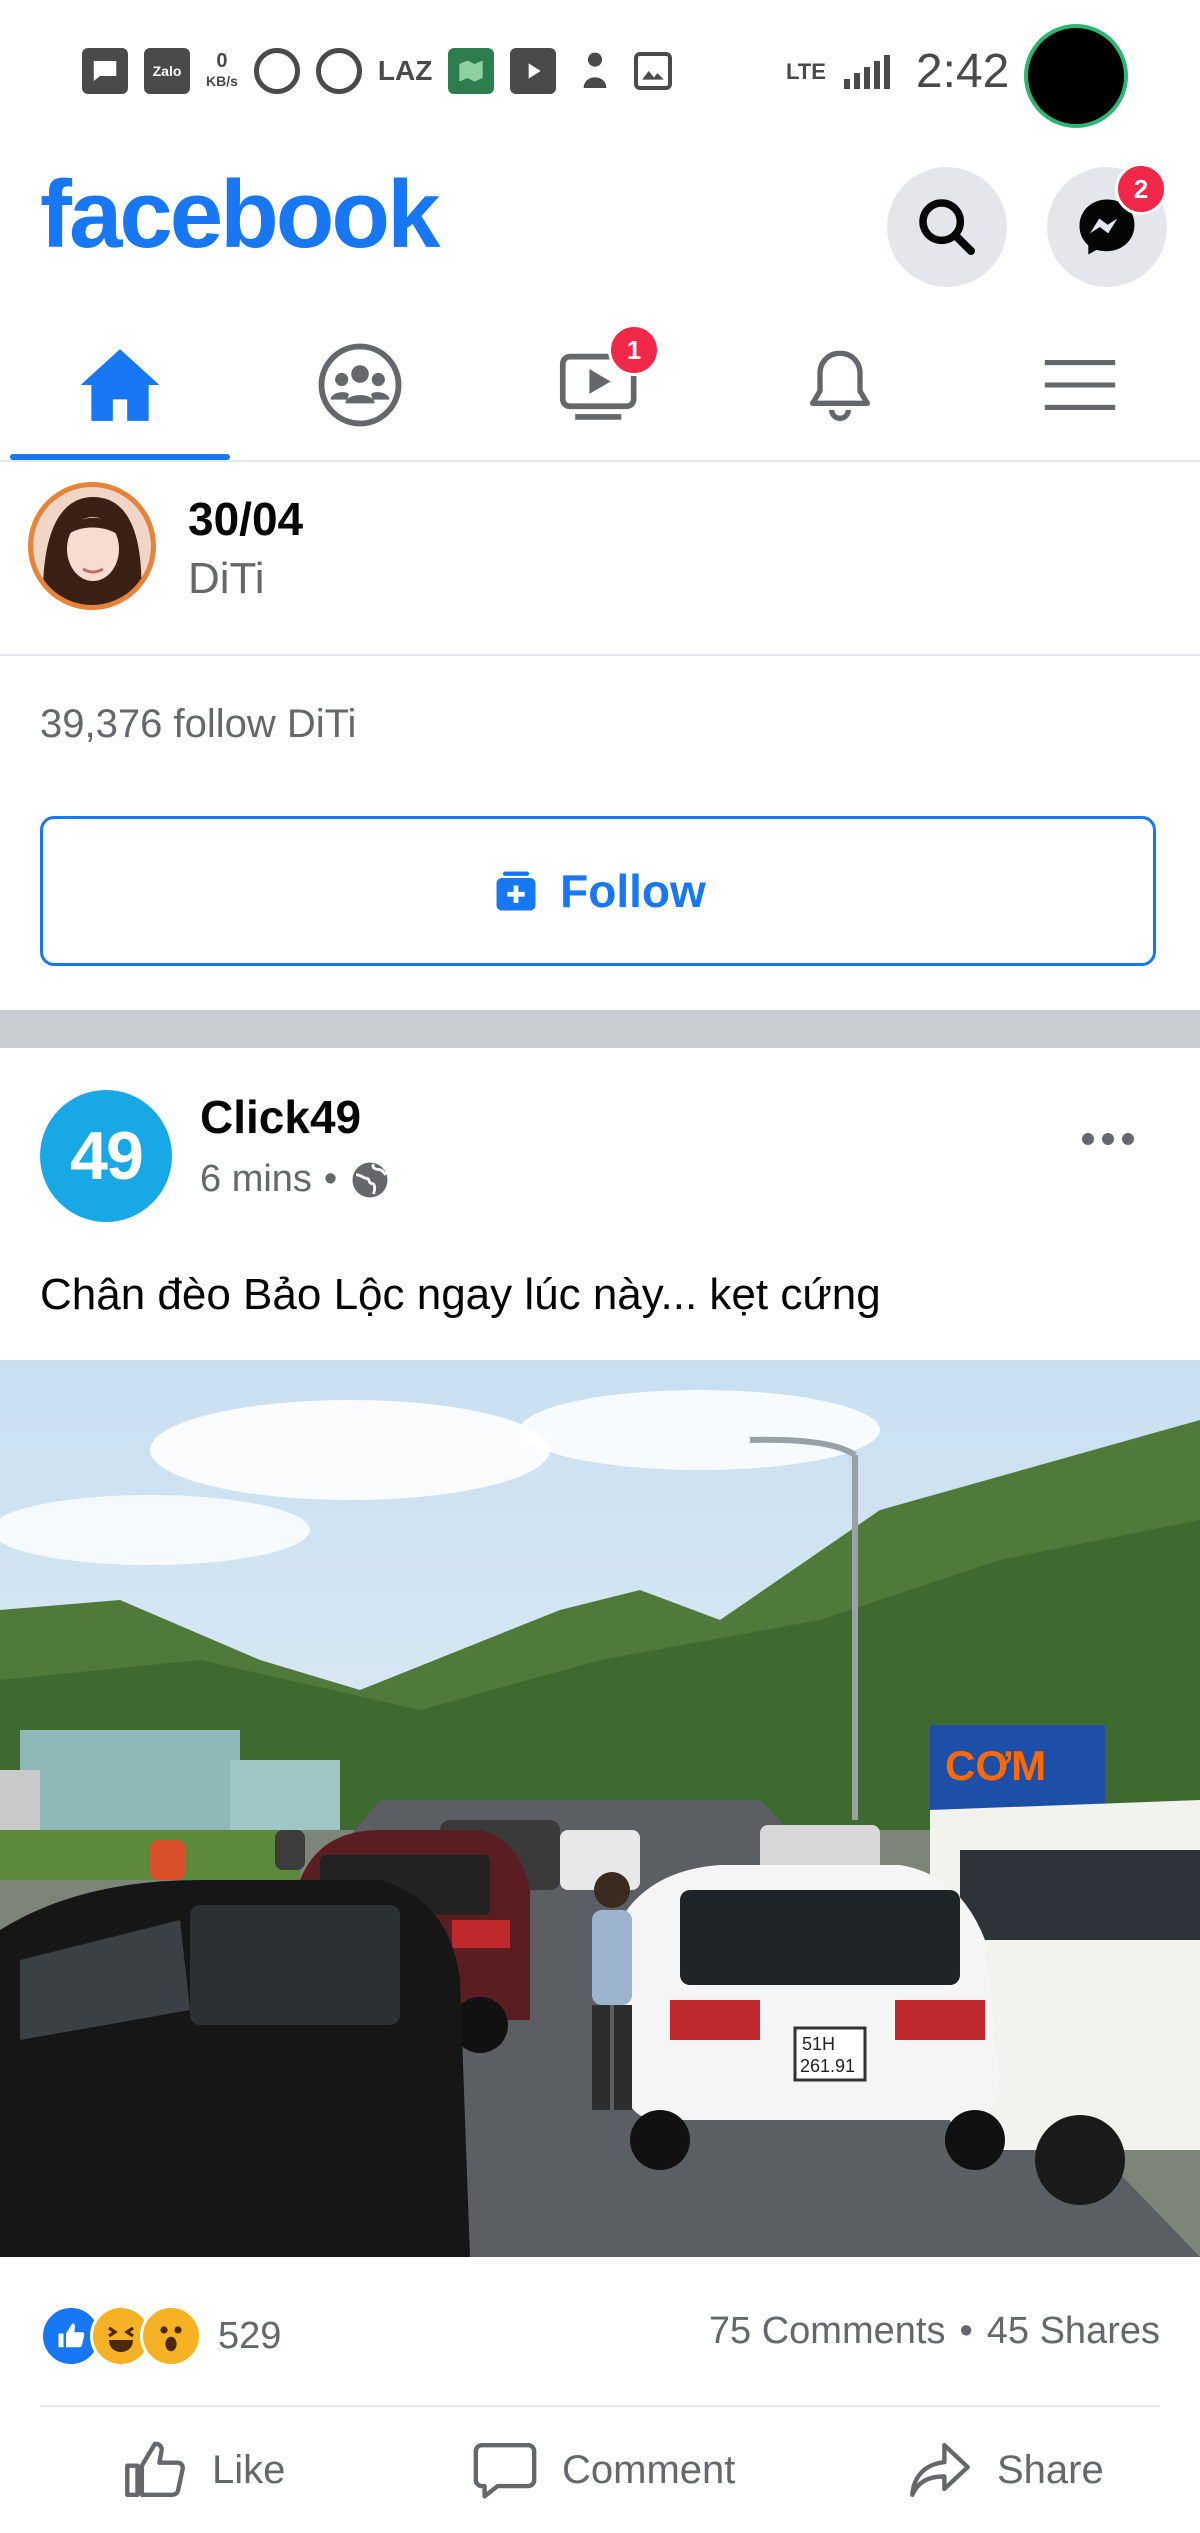  I want to click on groups-icon, so click(360, 385).